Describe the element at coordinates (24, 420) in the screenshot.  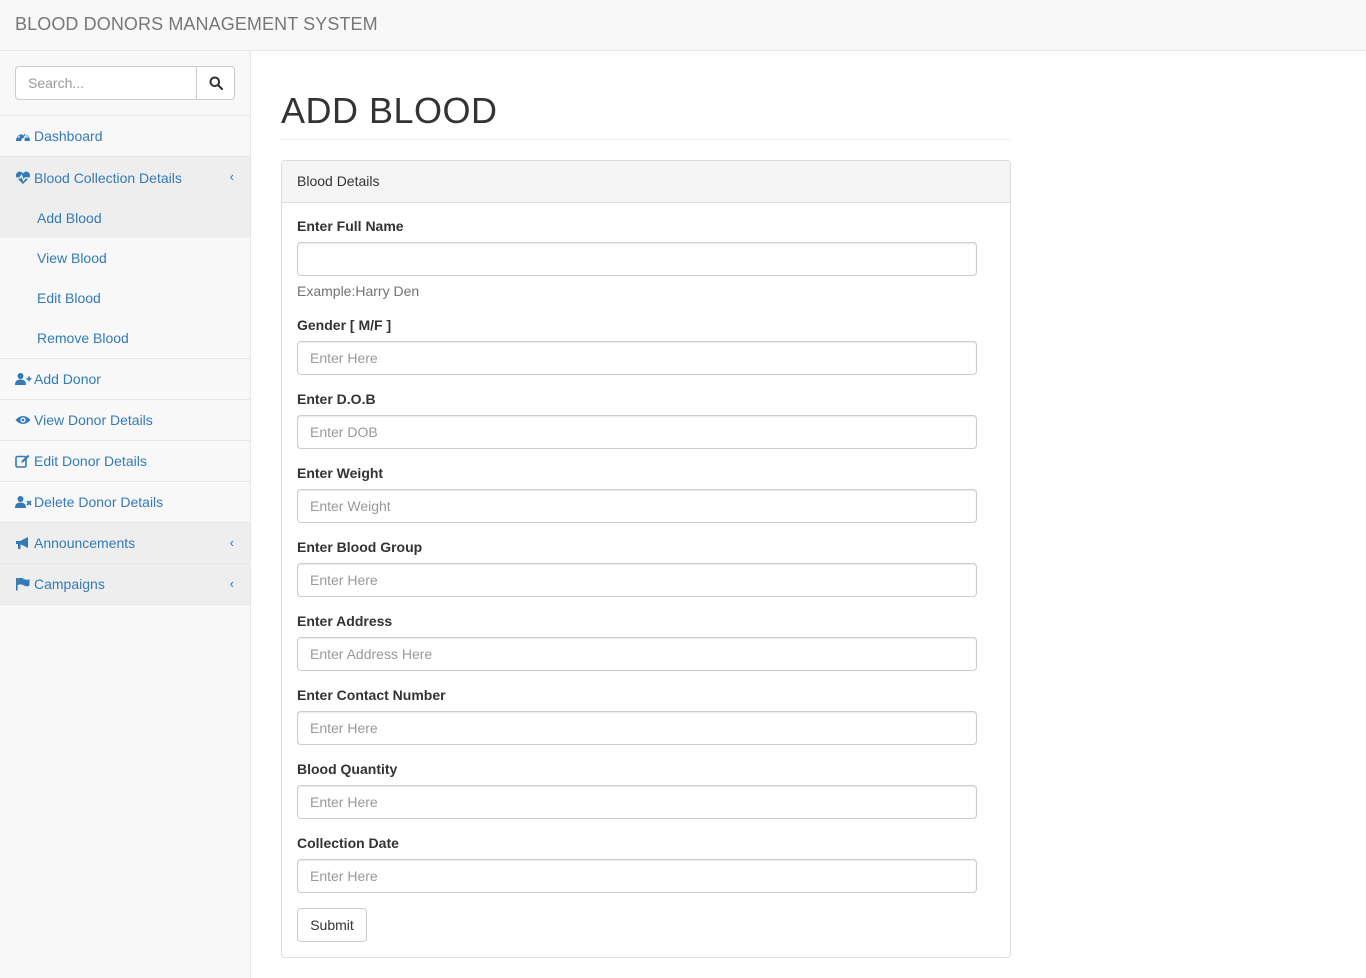
I see `eye-icon` at that location.